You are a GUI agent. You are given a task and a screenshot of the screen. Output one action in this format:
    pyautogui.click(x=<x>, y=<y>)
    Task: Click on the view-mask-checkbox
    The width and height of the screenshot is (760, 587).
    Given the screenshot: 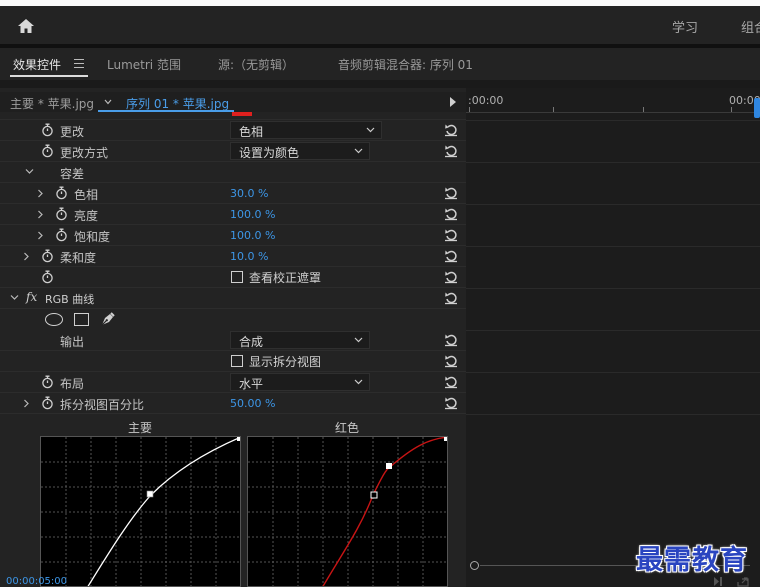 What is the action you would take?
    pyautogui.click(x=237, y=277)
    